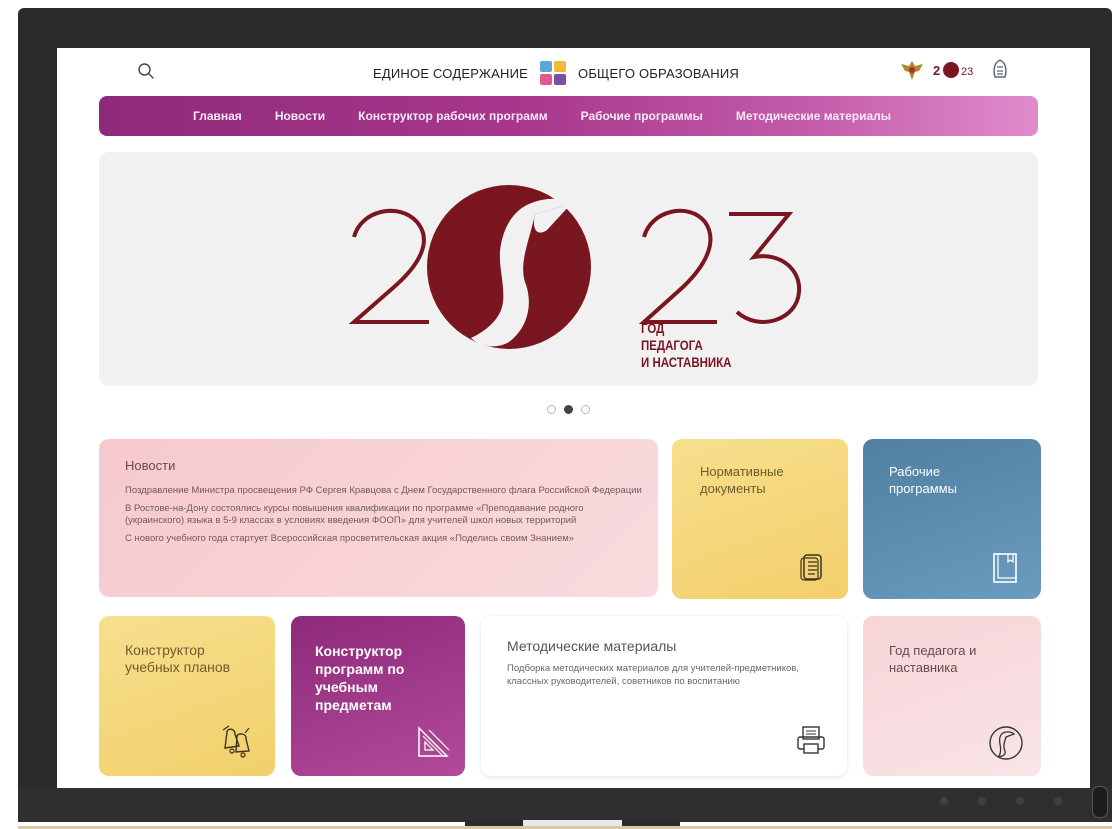 This screenshot has width=1112, height=829. What do you see at coordinates (1006, 743) in the screenshot?
I see `pelican-icon` at bounding box center [1006, 743].